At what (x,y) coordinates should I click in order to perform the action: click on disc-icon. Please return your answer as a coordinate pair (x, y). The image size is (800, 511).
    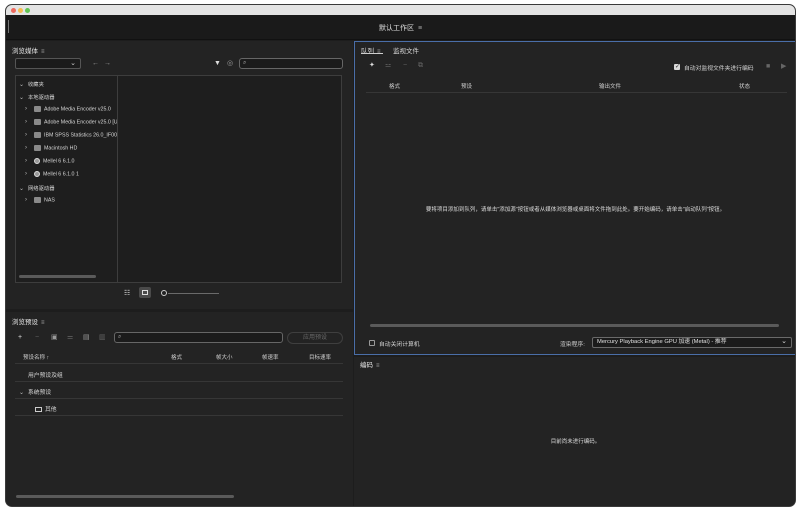
    Looking at the image, I should click on (37, 174).